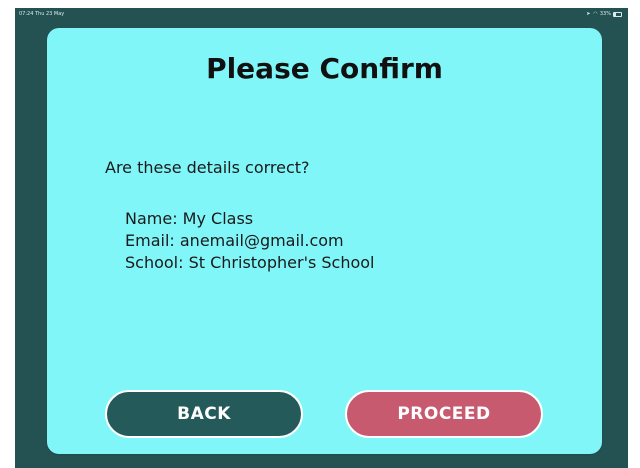 Image resolution: width=640 pixels, height=468 pixels. What do you see at coordinates (595, 13) in the screenshot?
I see `wifi-icon: ◠` at bounding box center [595, 13].